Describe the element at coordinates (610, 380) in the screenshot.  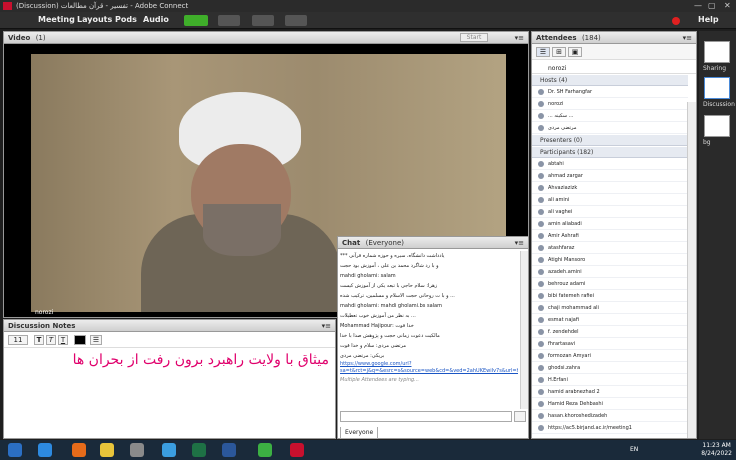
I see `attendee-row: H.Erfani` at that location.